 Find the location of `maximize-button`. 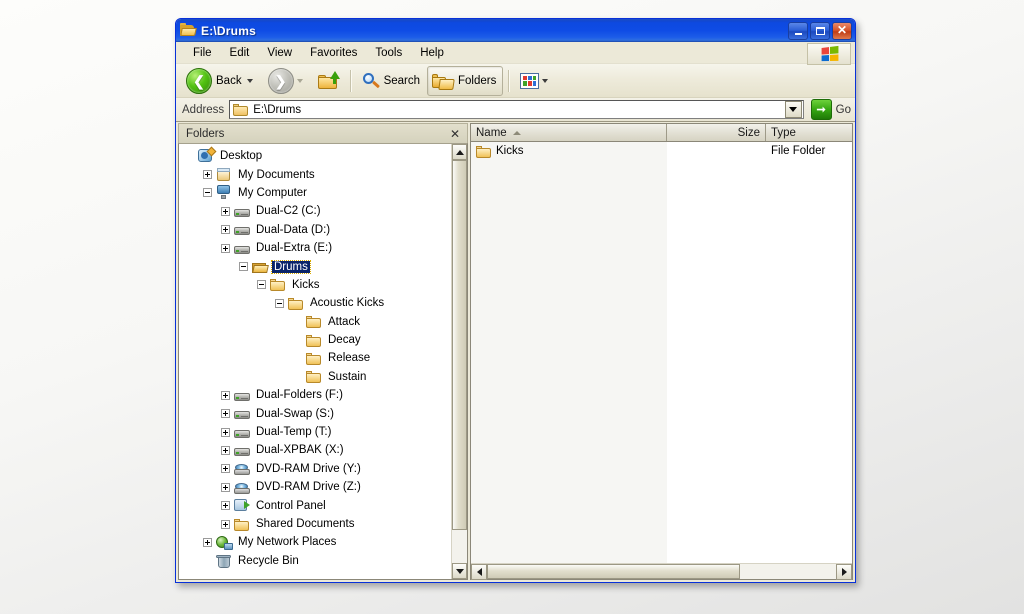

maximize-button is located at coordinates (820, 30).